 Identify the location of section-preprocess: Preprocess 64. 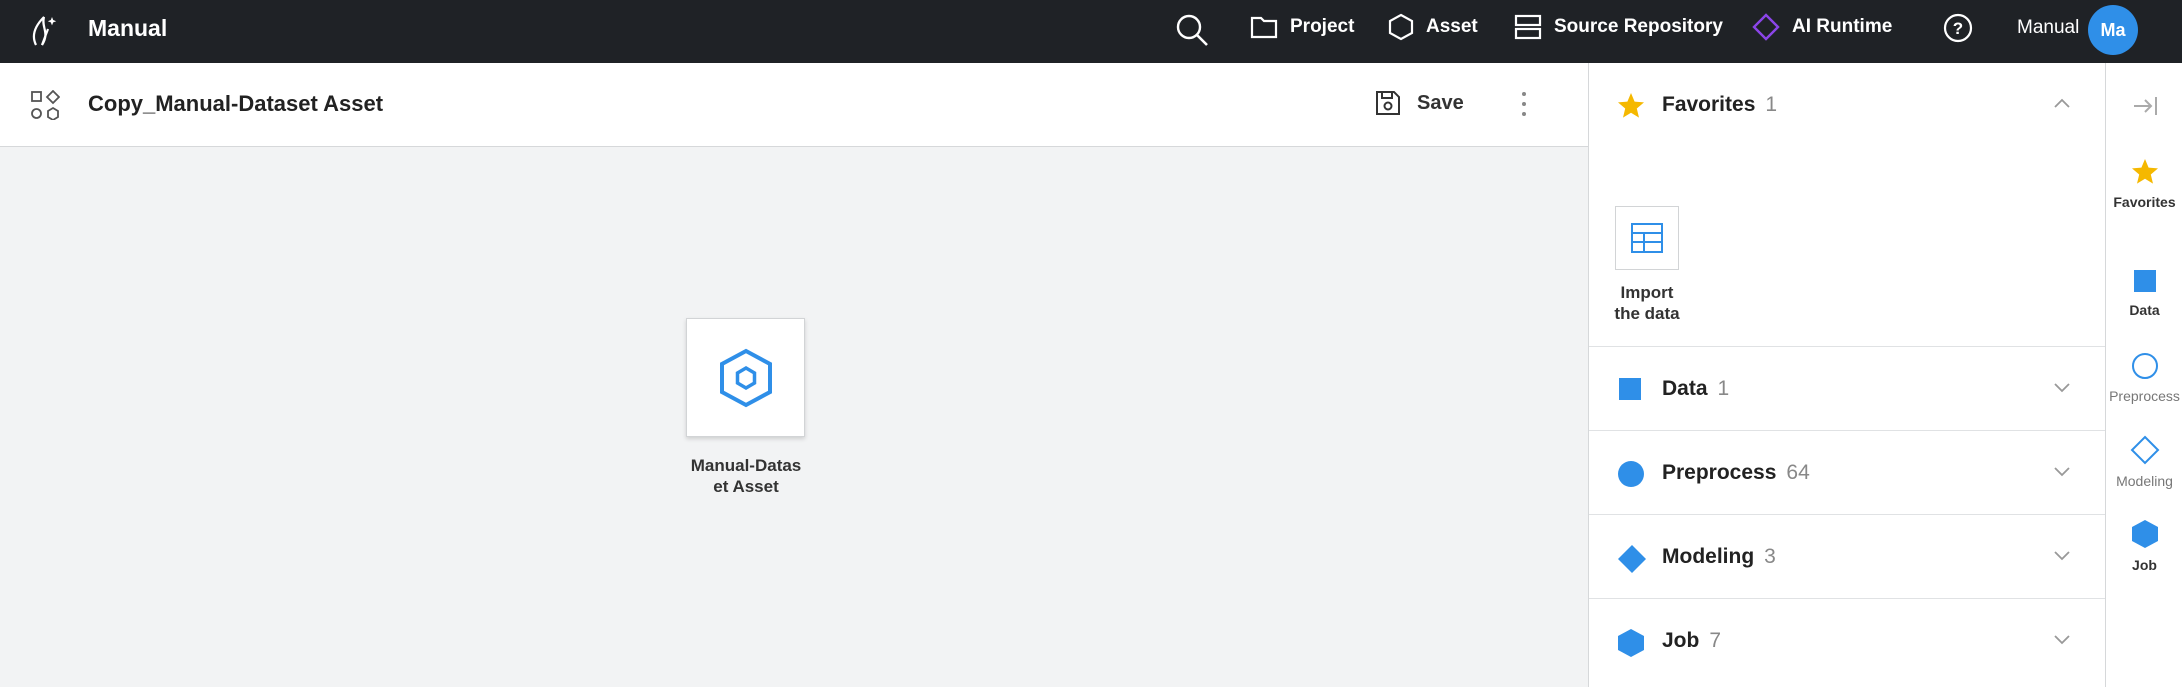
(1847, 473).